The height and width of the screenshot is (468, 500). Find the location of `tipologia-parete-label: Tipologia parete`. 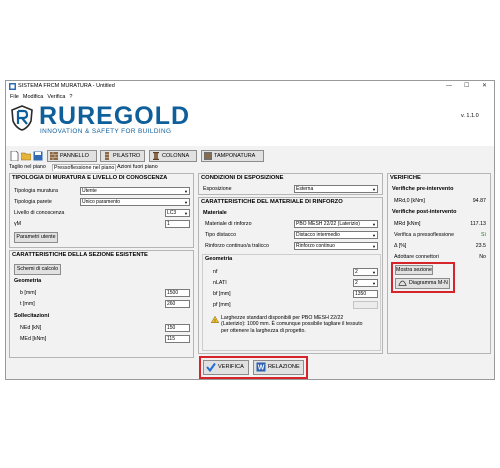

tipologia-parete-label: Tipologia parete is located at coordinates (33, 202).